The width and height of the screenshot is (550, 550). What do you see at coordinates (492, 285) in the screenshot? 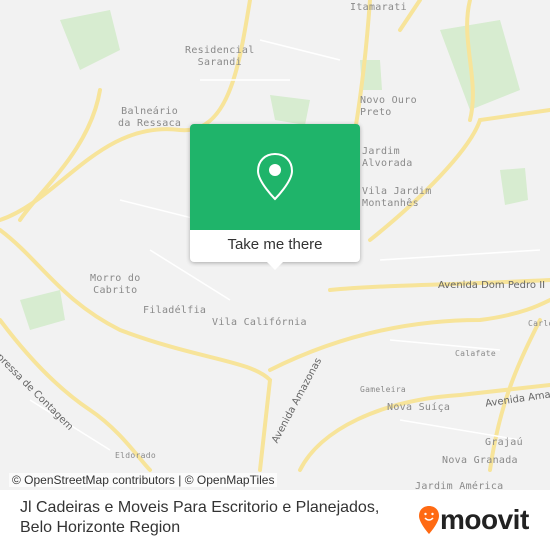
I see `road-label: Avenida Dom Pedro II` at bounding box center [492, 285].